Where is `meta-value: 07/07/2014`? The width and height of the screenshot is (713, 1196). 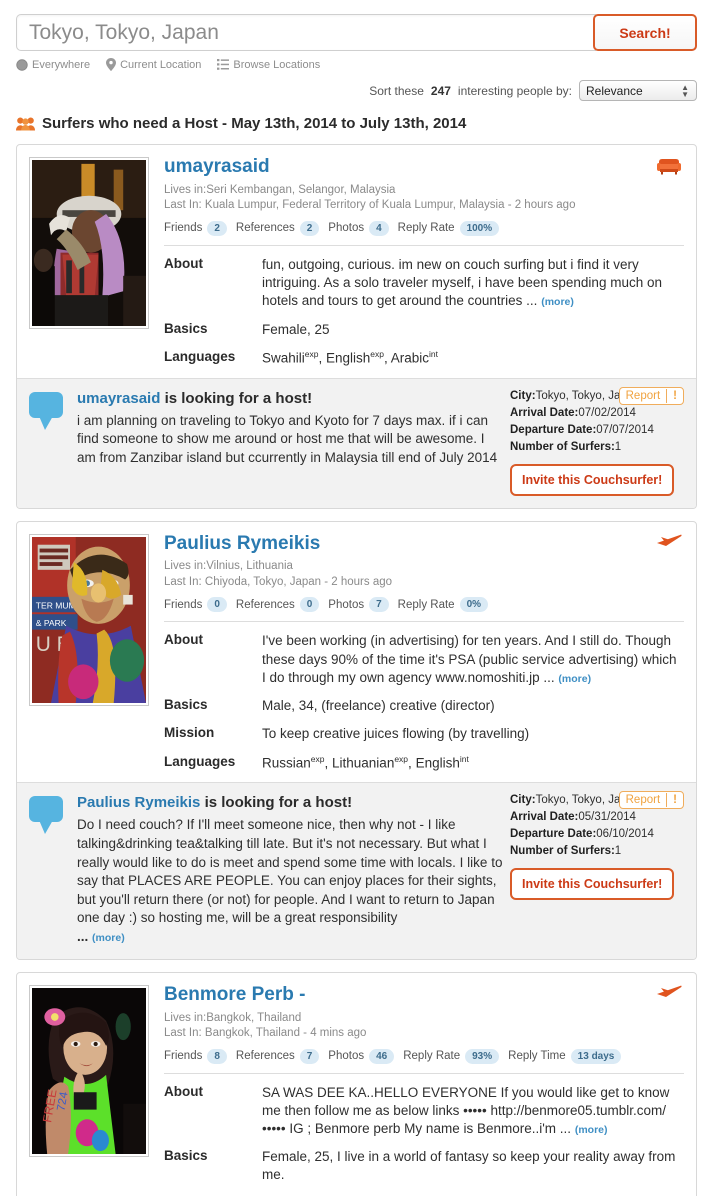 meta-value: 07/07/2014 is located at coordinates (625, 429).